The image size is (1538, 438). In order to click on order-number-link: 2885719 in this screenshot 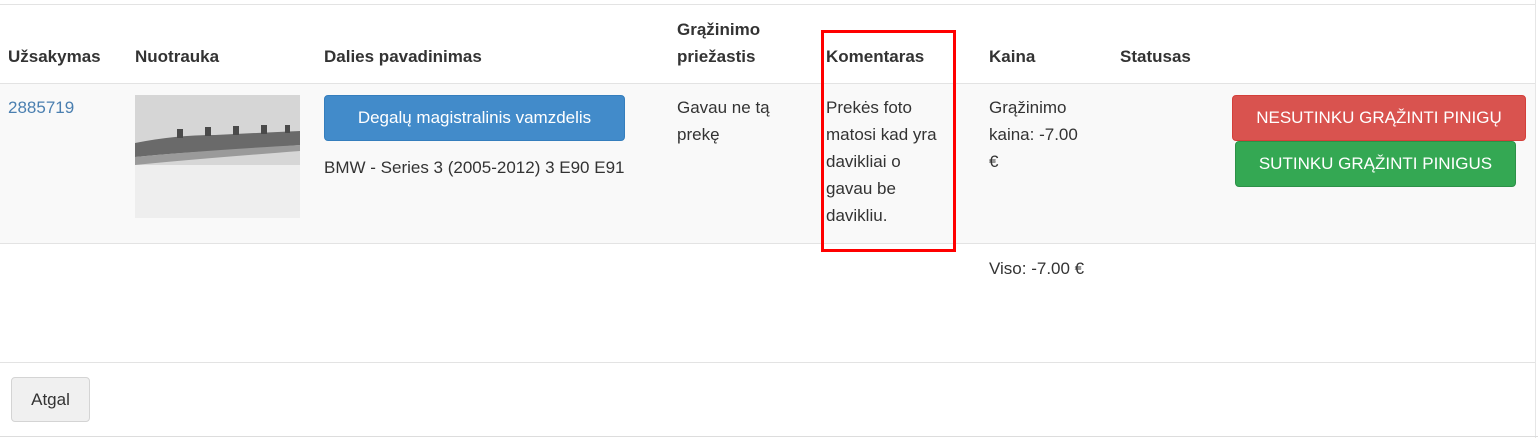, I will do `click(41, 107)`.